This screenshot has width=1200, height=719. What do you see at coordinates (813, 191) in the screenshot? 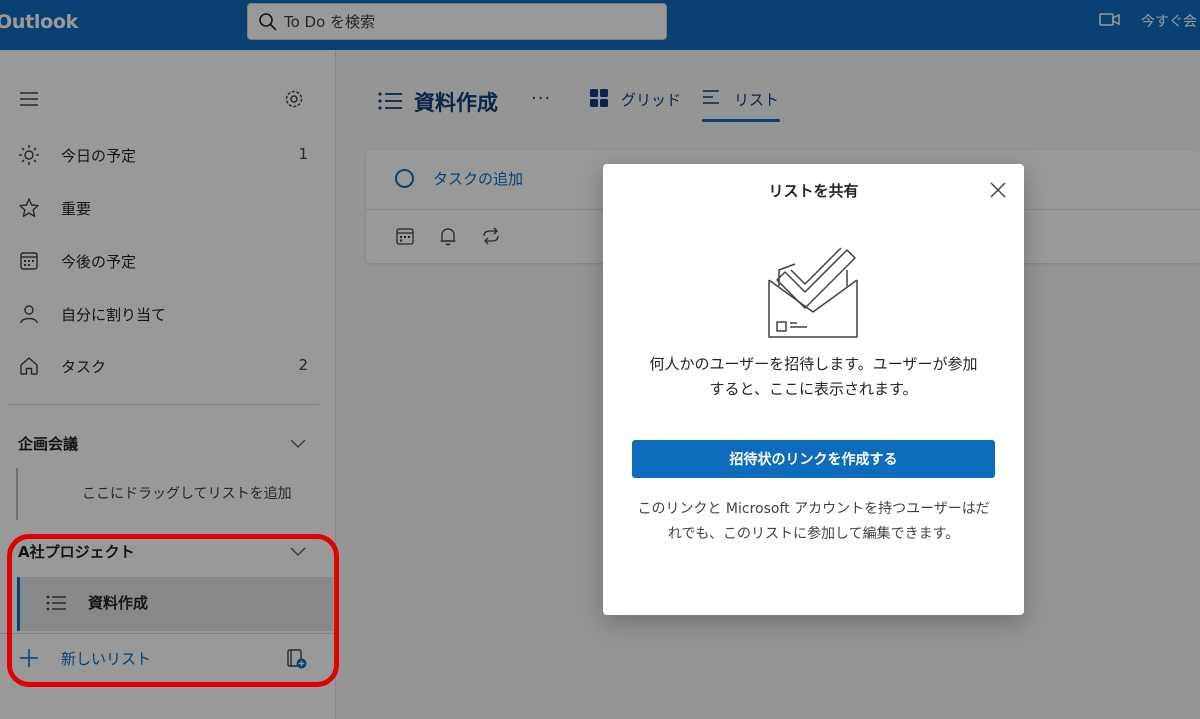
I see `dialog-title: リストを共有` at bounding box center [813, 191].